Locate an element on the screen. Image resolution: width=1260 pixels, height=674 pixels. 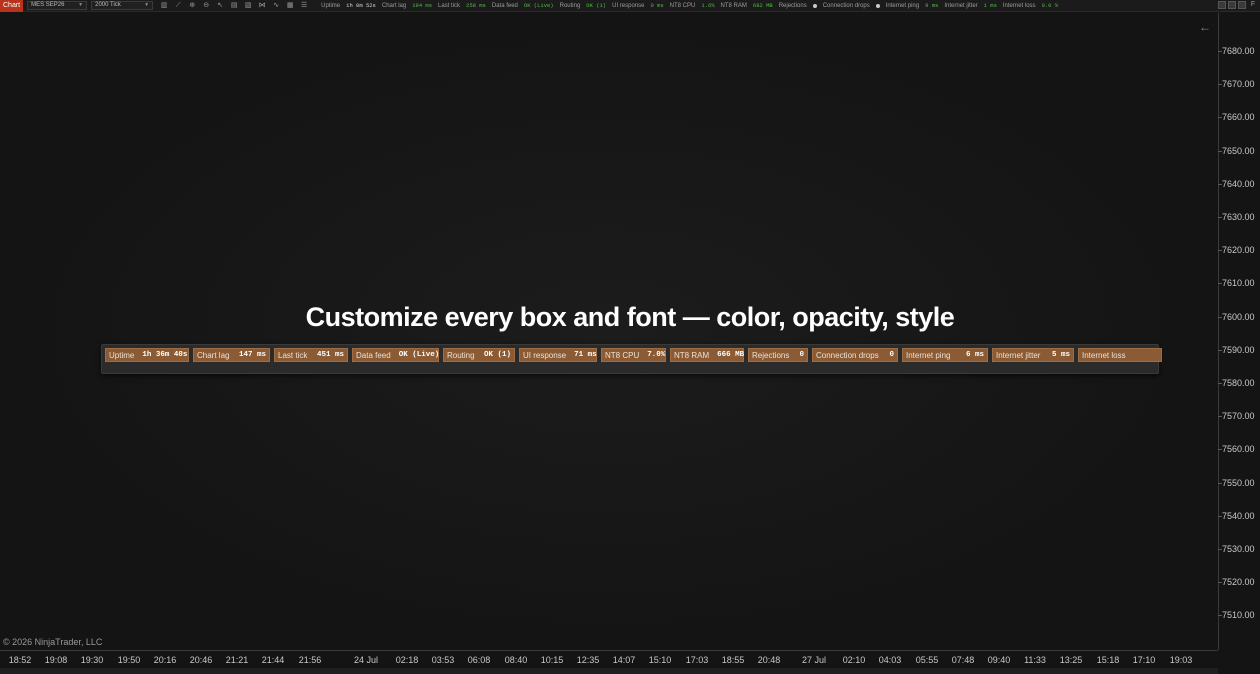
price-label: 7560.00 is located at coordinates (1238, 449).